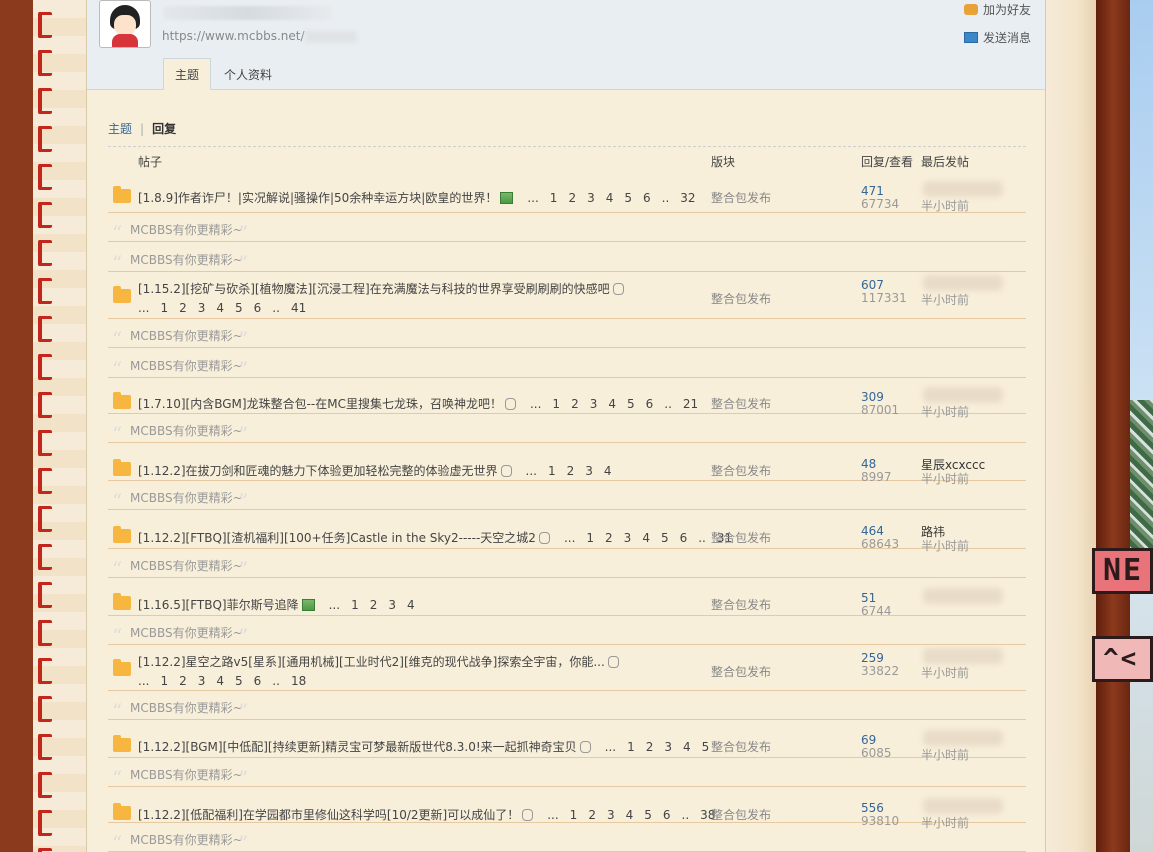  What do you see at coordinates (997, 9) in the screenshot?
I see `add-friend-button: 加为好友` at bounding box center [997, 9].